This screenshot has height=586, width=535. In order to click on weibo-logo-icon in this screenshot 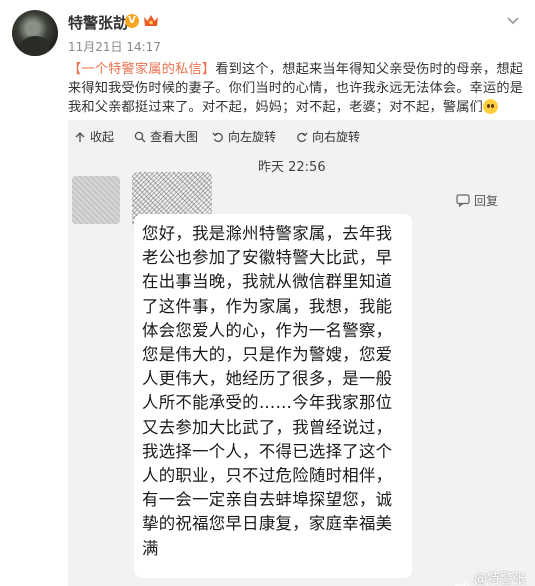, I will do `click(461, 583)`.